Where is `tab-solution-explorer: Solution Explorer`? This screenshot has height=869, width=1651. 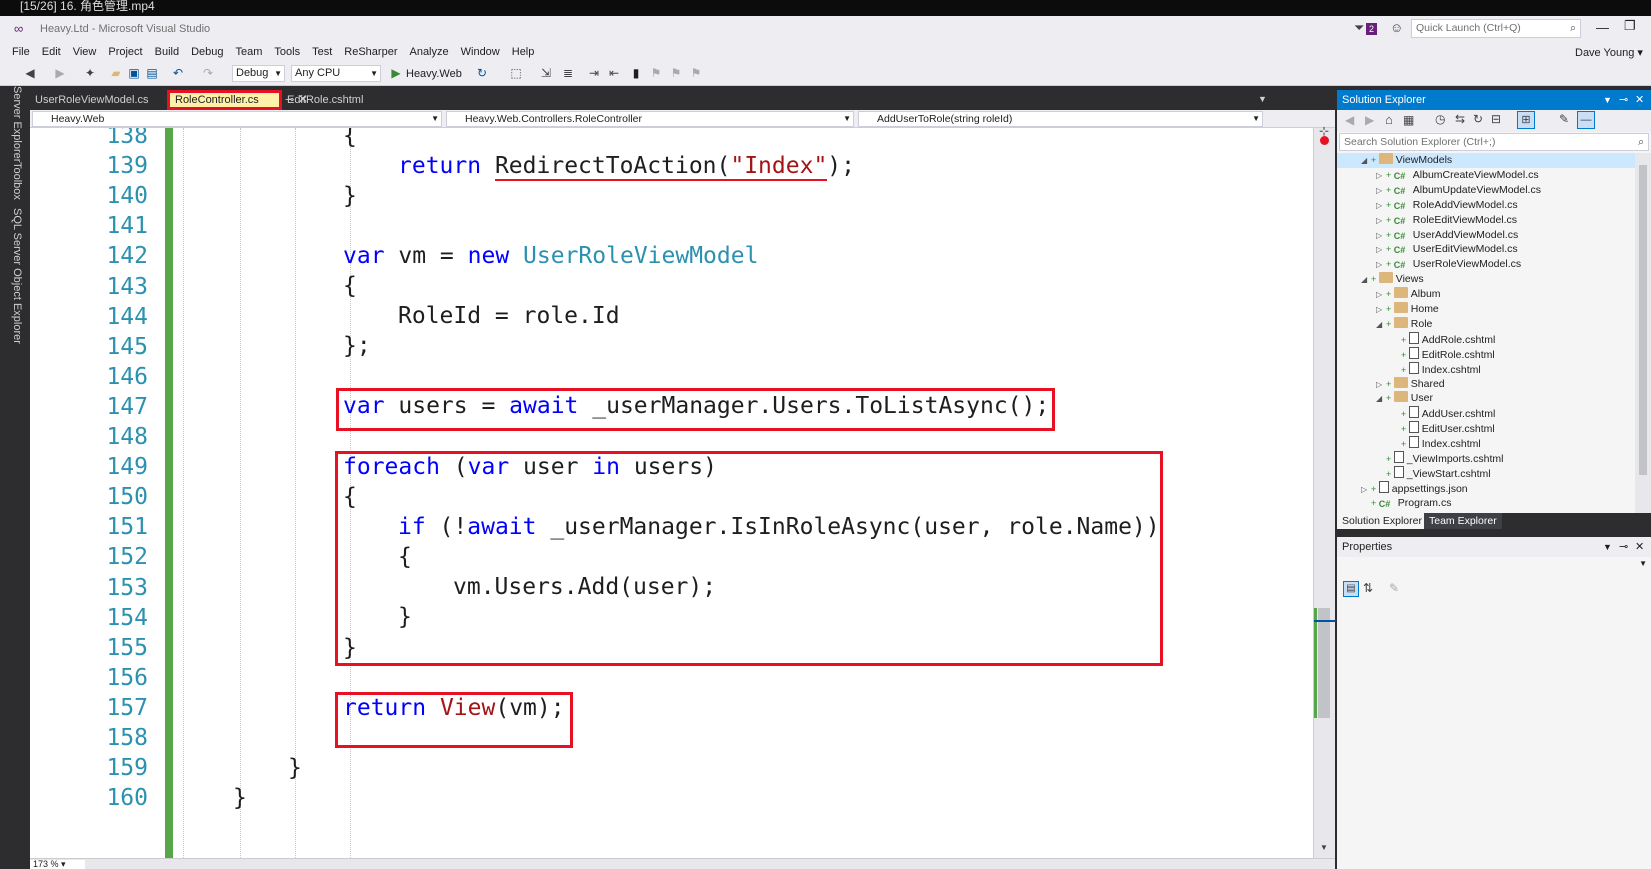 tab-solution-explorer: Solution Explorer is located at coordinates (1382, 521).